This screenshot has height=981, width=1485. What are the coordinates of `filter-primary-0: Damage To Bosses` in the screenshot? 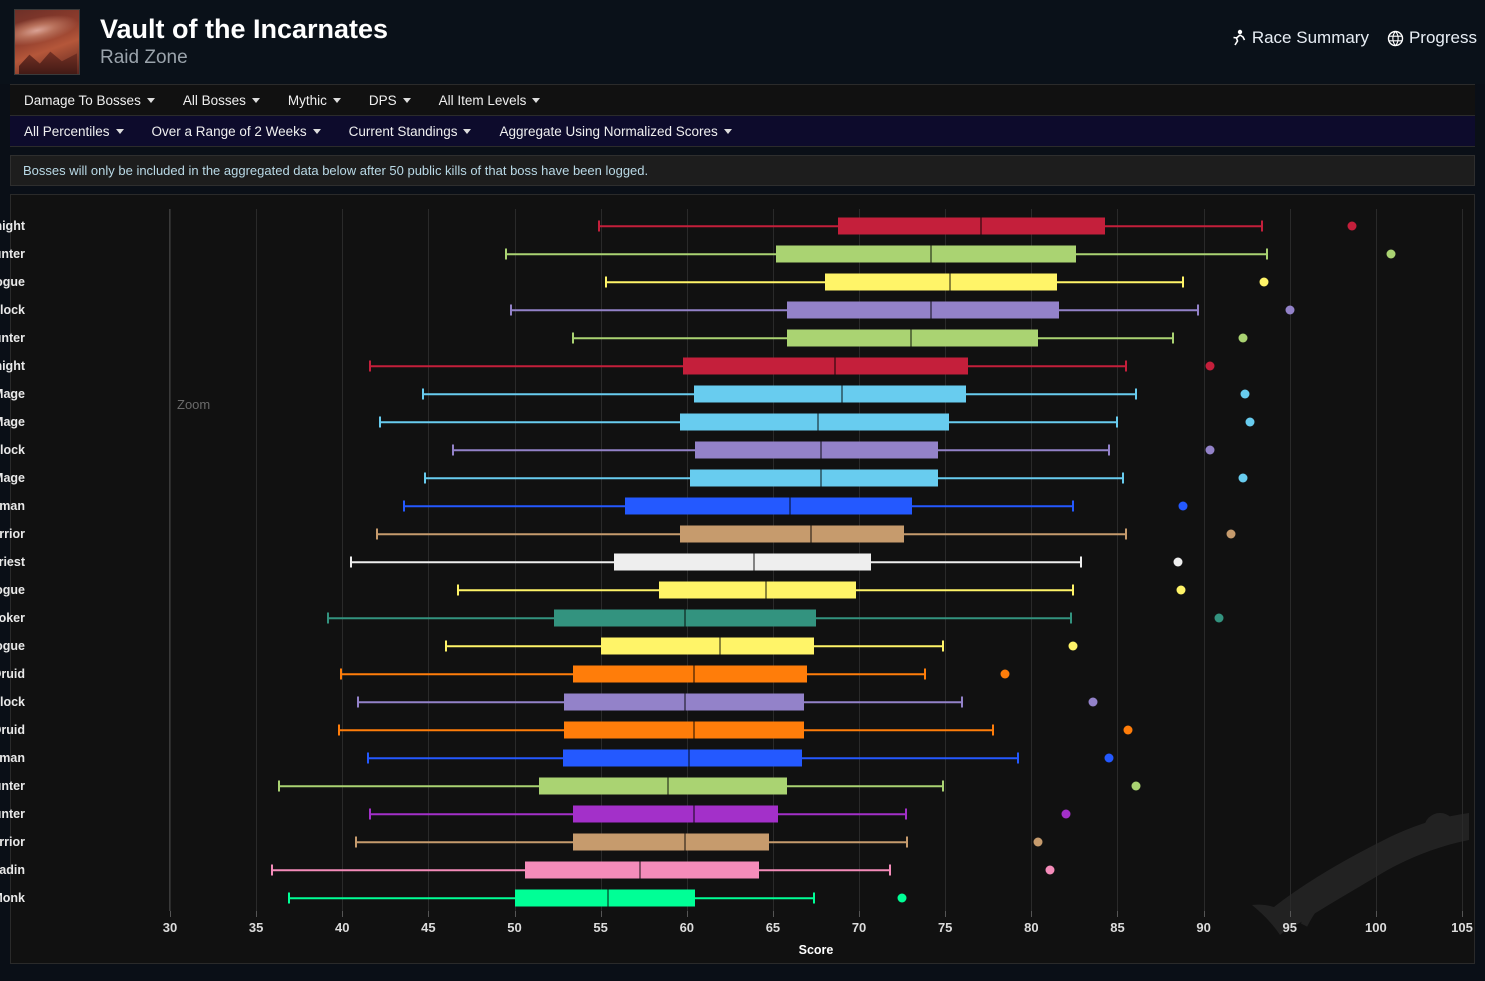 It's located at (89, 100).